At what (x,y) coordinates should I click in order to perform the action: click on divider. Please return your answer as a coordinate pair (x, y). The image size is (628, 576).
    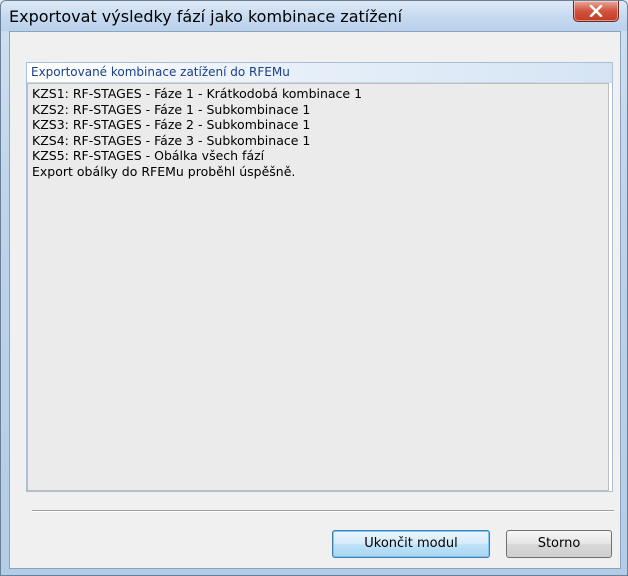
    Looking at the image, I should click on (323, 511).